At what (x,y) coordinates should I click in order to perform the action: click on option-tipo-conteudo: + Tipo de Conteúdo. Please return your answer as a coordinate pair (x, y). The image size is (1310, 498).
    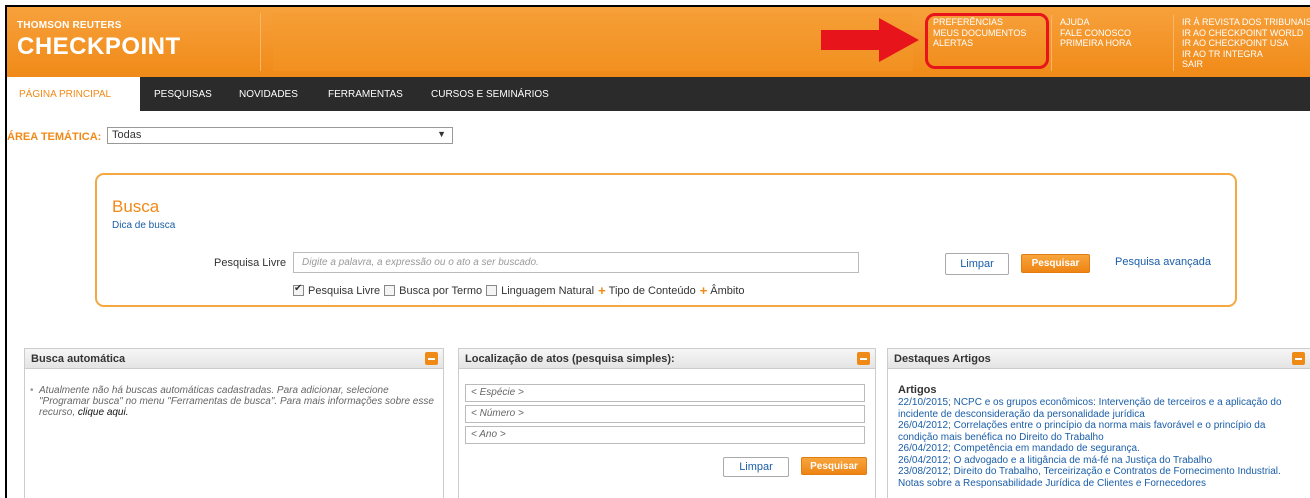
    Looking at the image, I should click on (647, 290).